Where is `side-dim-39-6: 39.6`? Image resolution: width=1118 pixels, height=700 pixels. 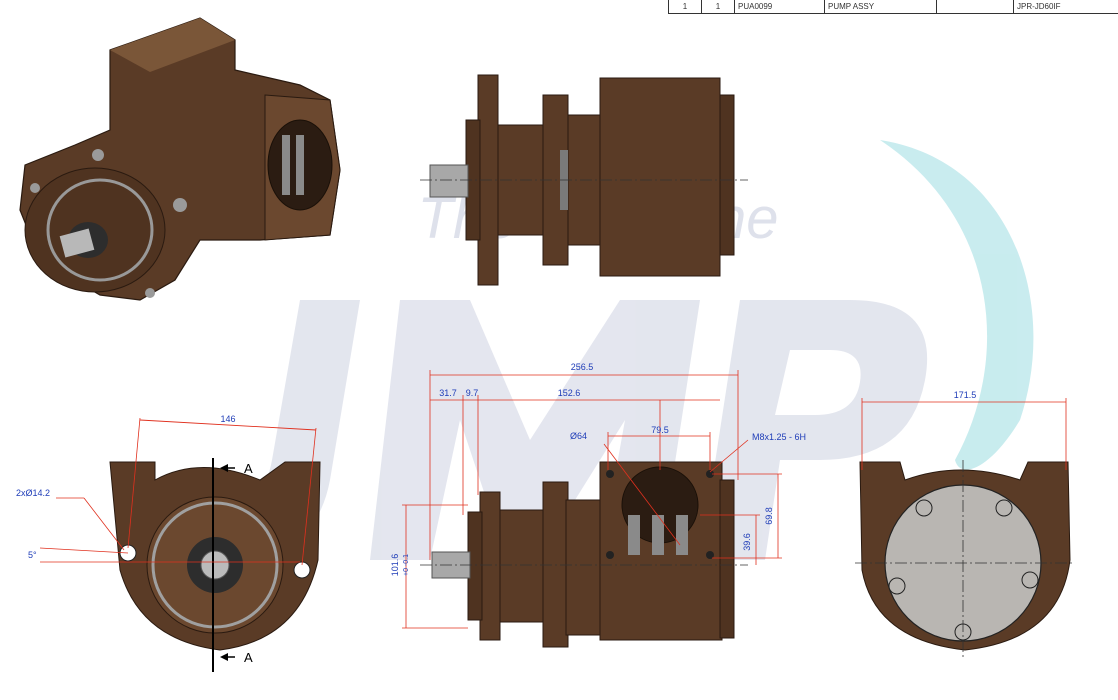
side-dim-39-6: 39.6 is located at coordinates (747, 542).